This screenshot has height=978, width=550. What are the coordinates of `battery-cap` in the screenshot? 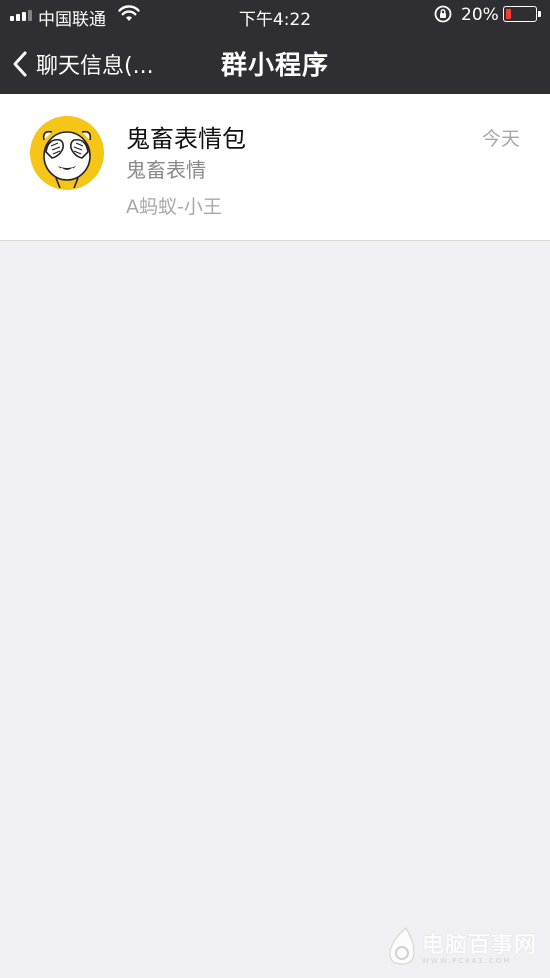 It's located at (539, 14).